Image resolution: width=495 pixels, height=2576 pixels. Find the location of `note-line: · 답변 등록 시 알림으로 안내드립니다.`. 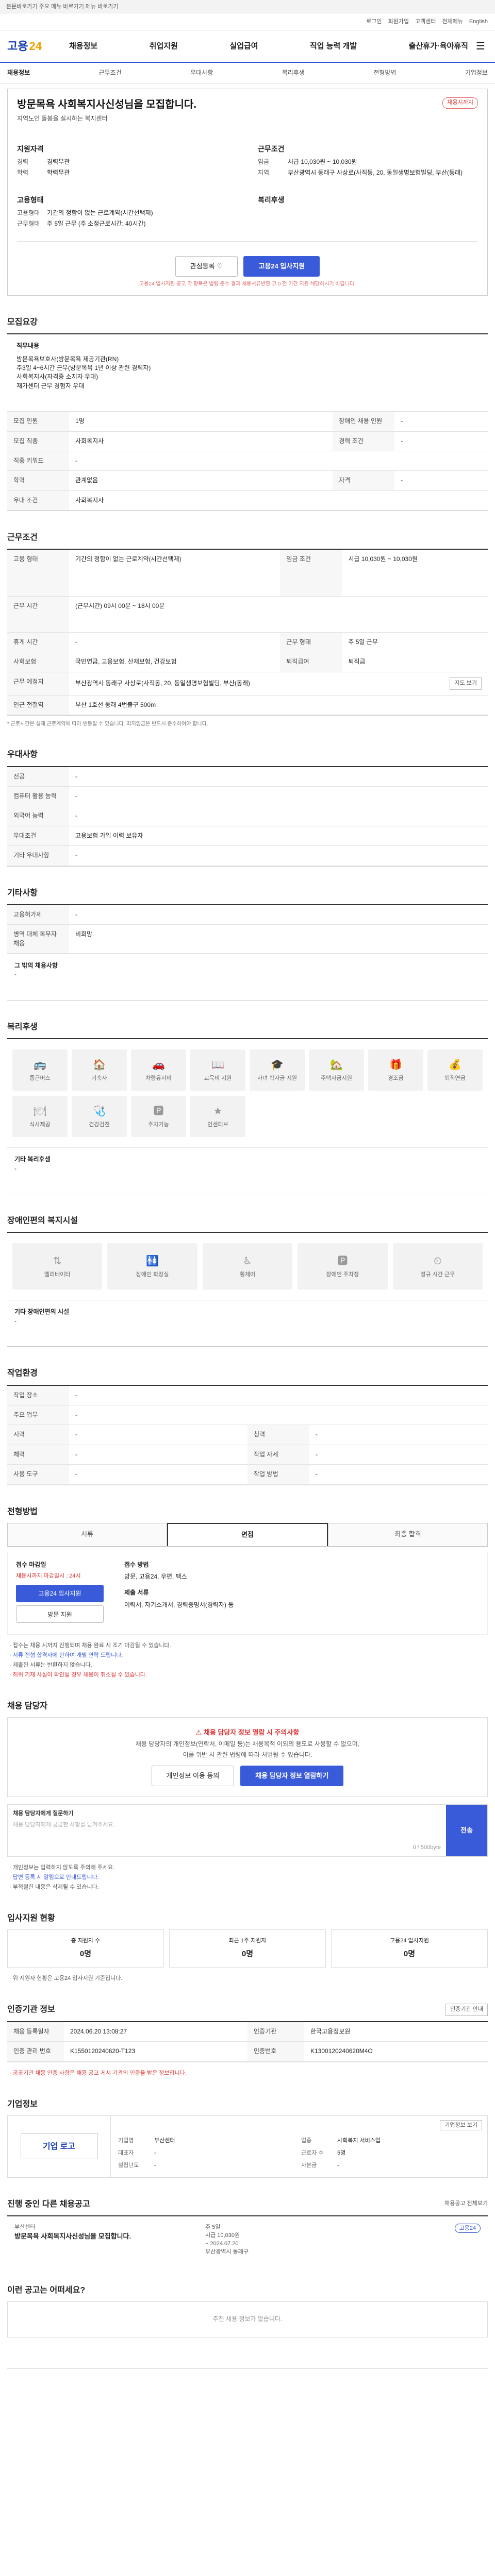

note-line: · 답변 등록 시 알림으로 안내드립니다. is located at coordinates (54, 1877).